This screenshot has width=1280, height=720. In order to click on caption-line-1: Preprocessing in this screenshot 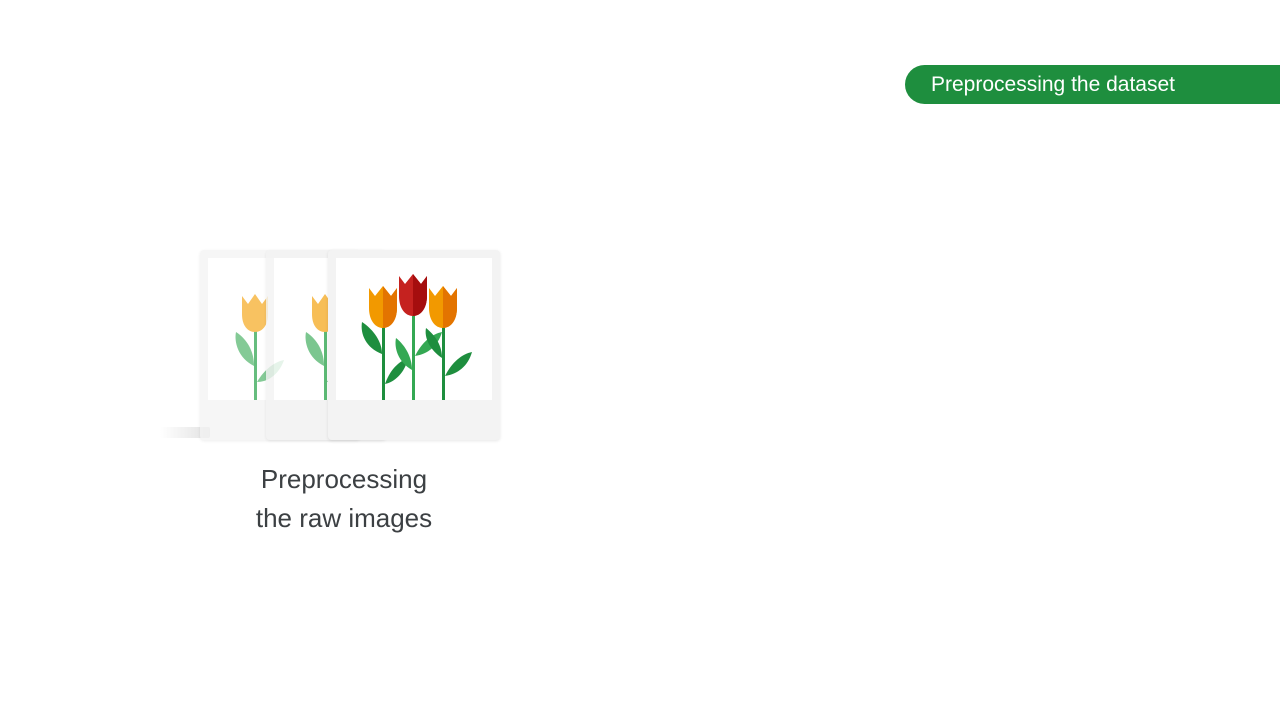, I will do `click(344, 479)`.